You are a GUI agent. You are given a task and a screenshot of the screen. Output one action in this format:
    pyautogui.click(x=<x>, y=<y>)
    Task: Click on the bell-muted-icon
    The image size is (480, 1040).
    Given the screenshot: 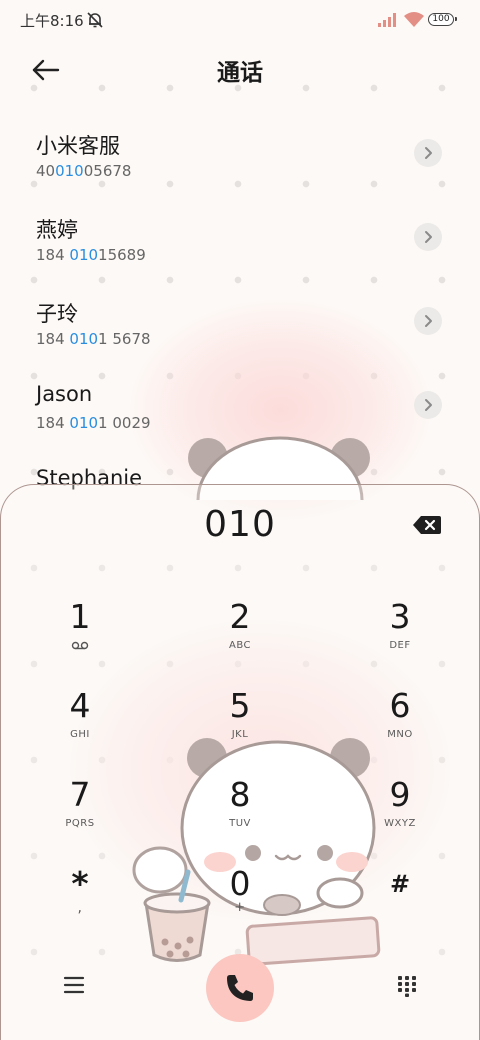 What is the action you would take?
    pyautogui.click(x=95, y=20)
    